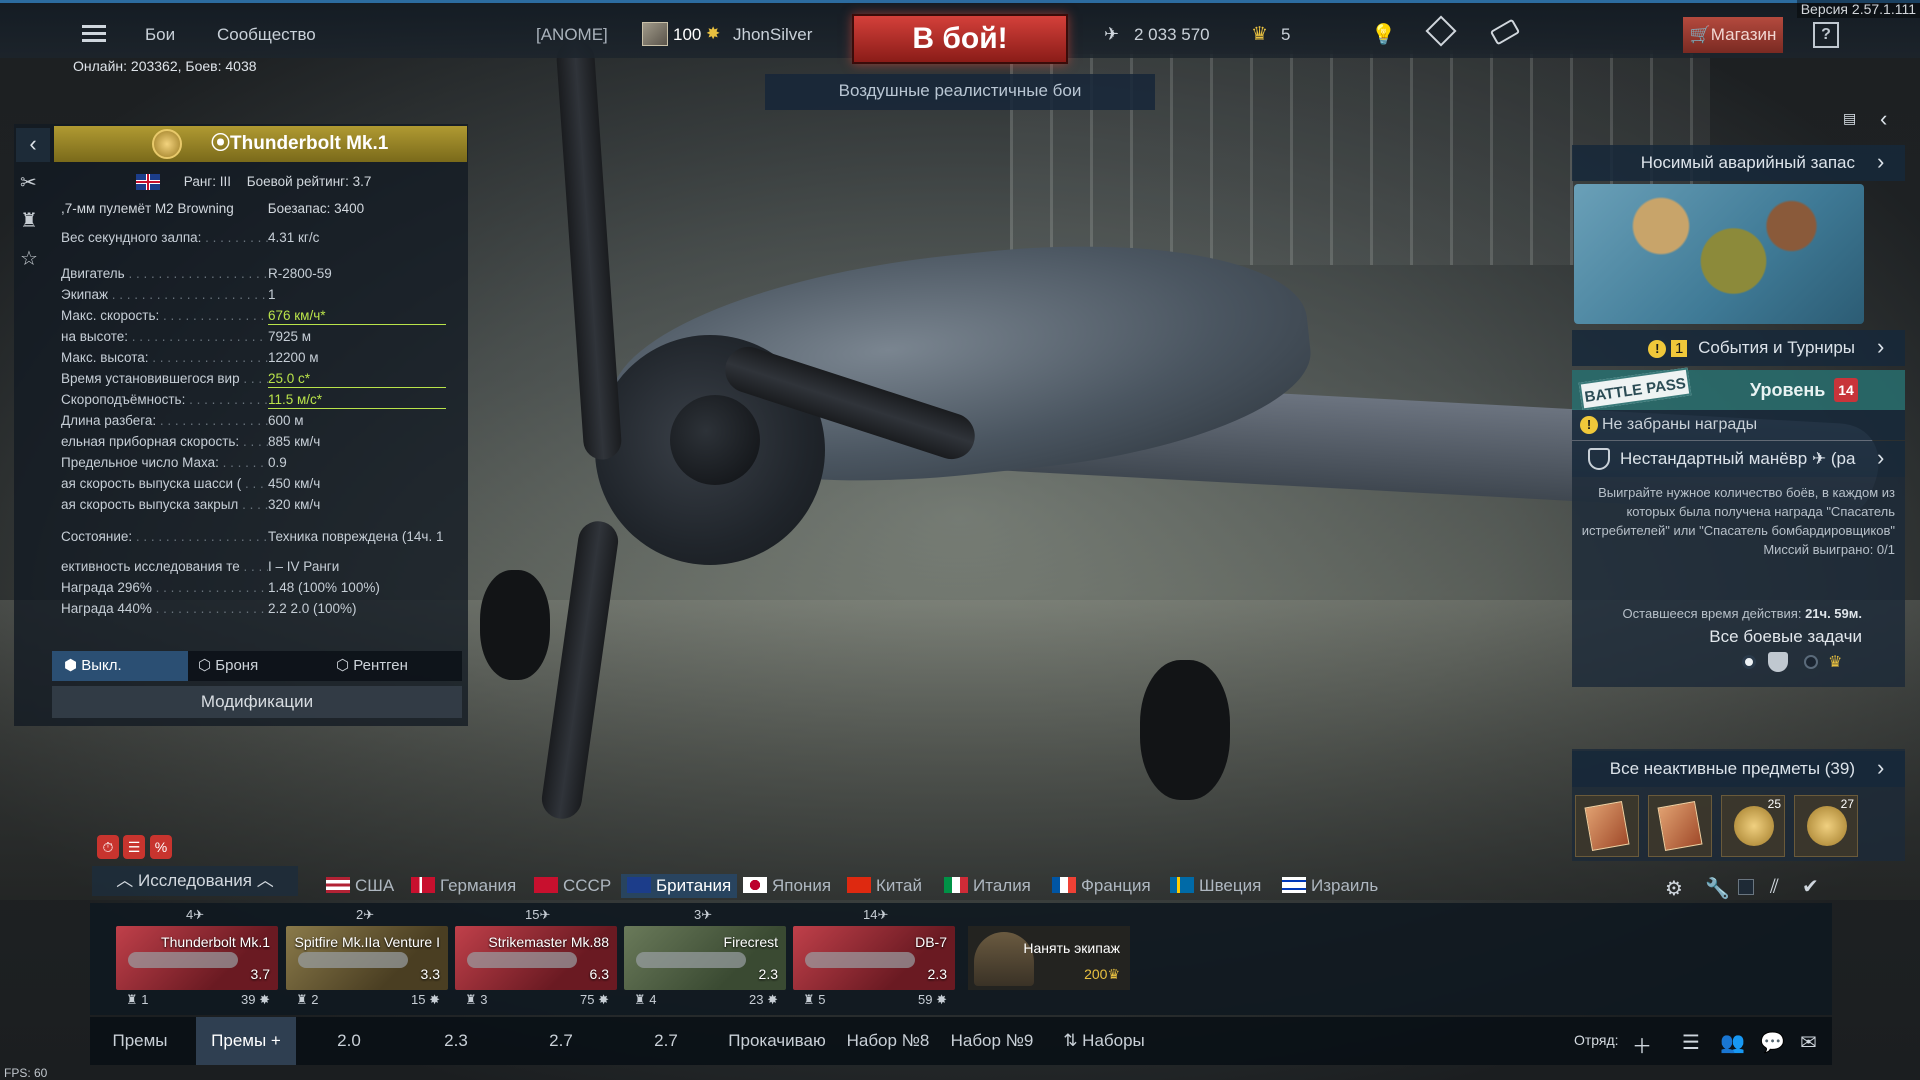 This screenshot has height=1080, width=1920. What do you see at coordinates (353, 960) in the screenshot?
I see `aircraft-thumbnail` at bounding box center [353, 960].